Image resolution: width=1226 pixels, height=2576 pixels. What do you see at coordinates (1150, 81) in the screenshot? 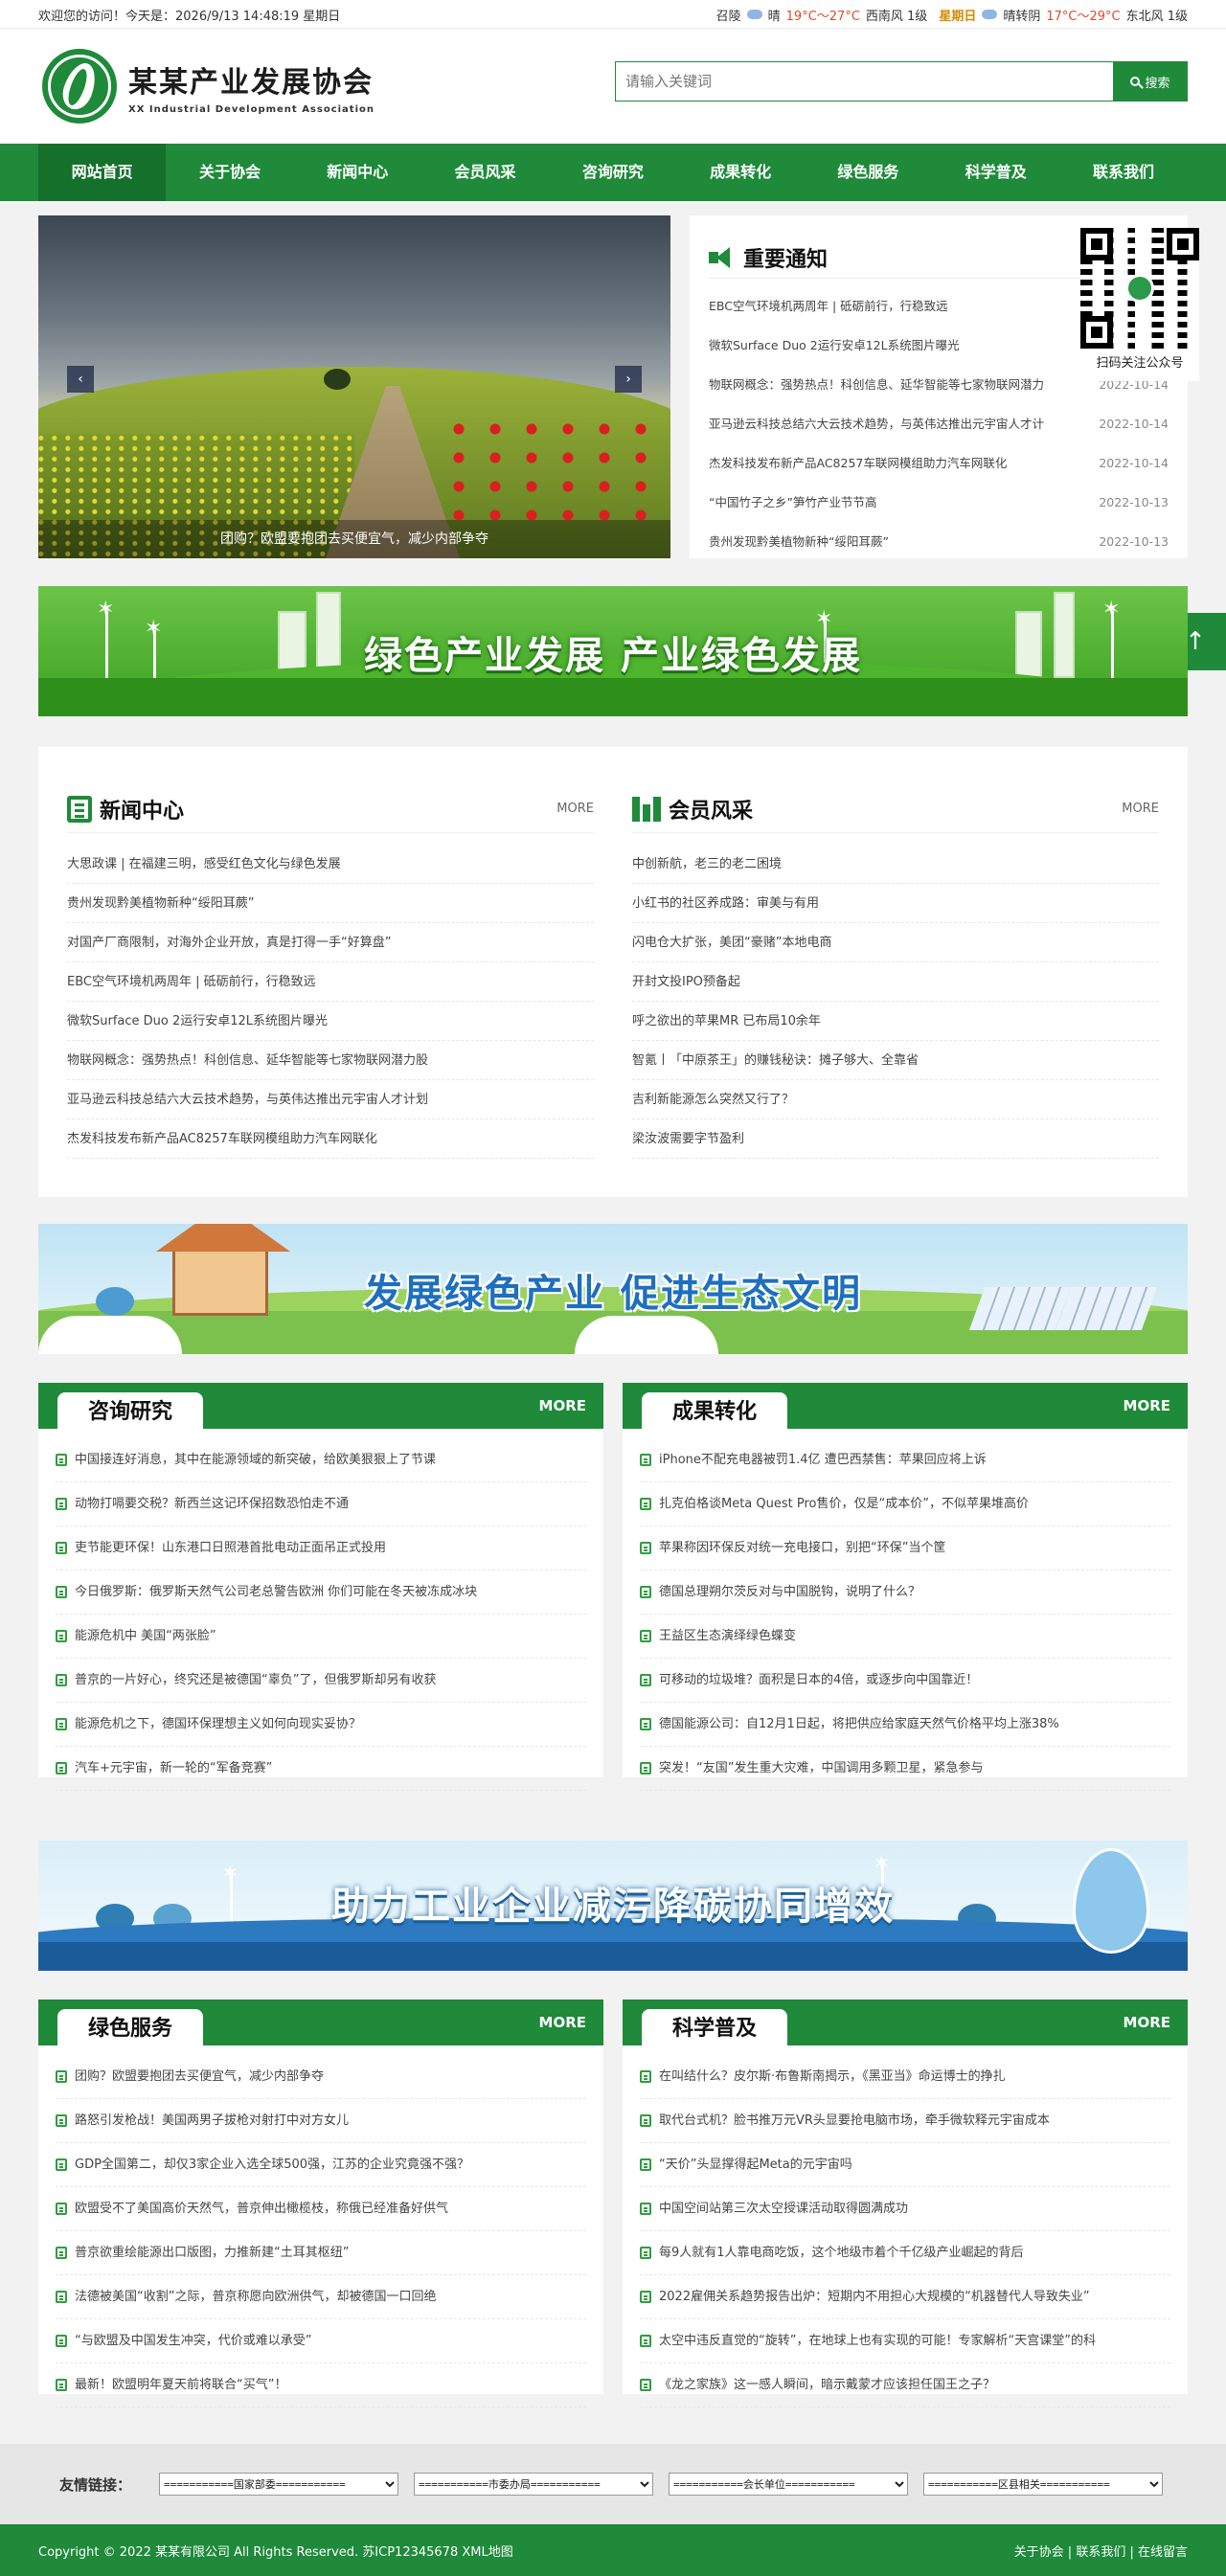
I see `search-button: 搜索` at bounding box center [1150, 81].